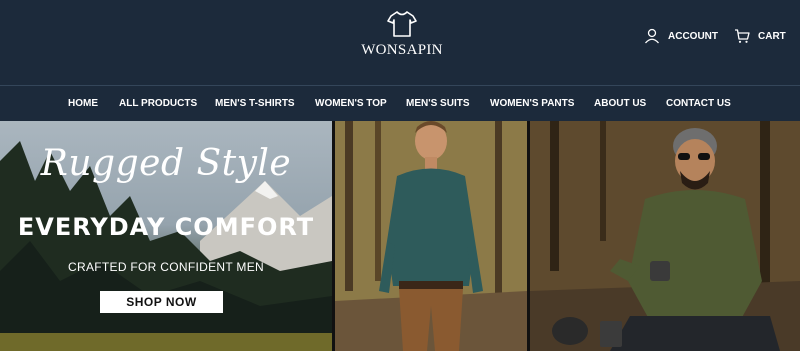 This screenshot has height=351, width=800. Describe the element at coordinates (402, 24) in the screenshot. I see `tshirt-icon` at that location.